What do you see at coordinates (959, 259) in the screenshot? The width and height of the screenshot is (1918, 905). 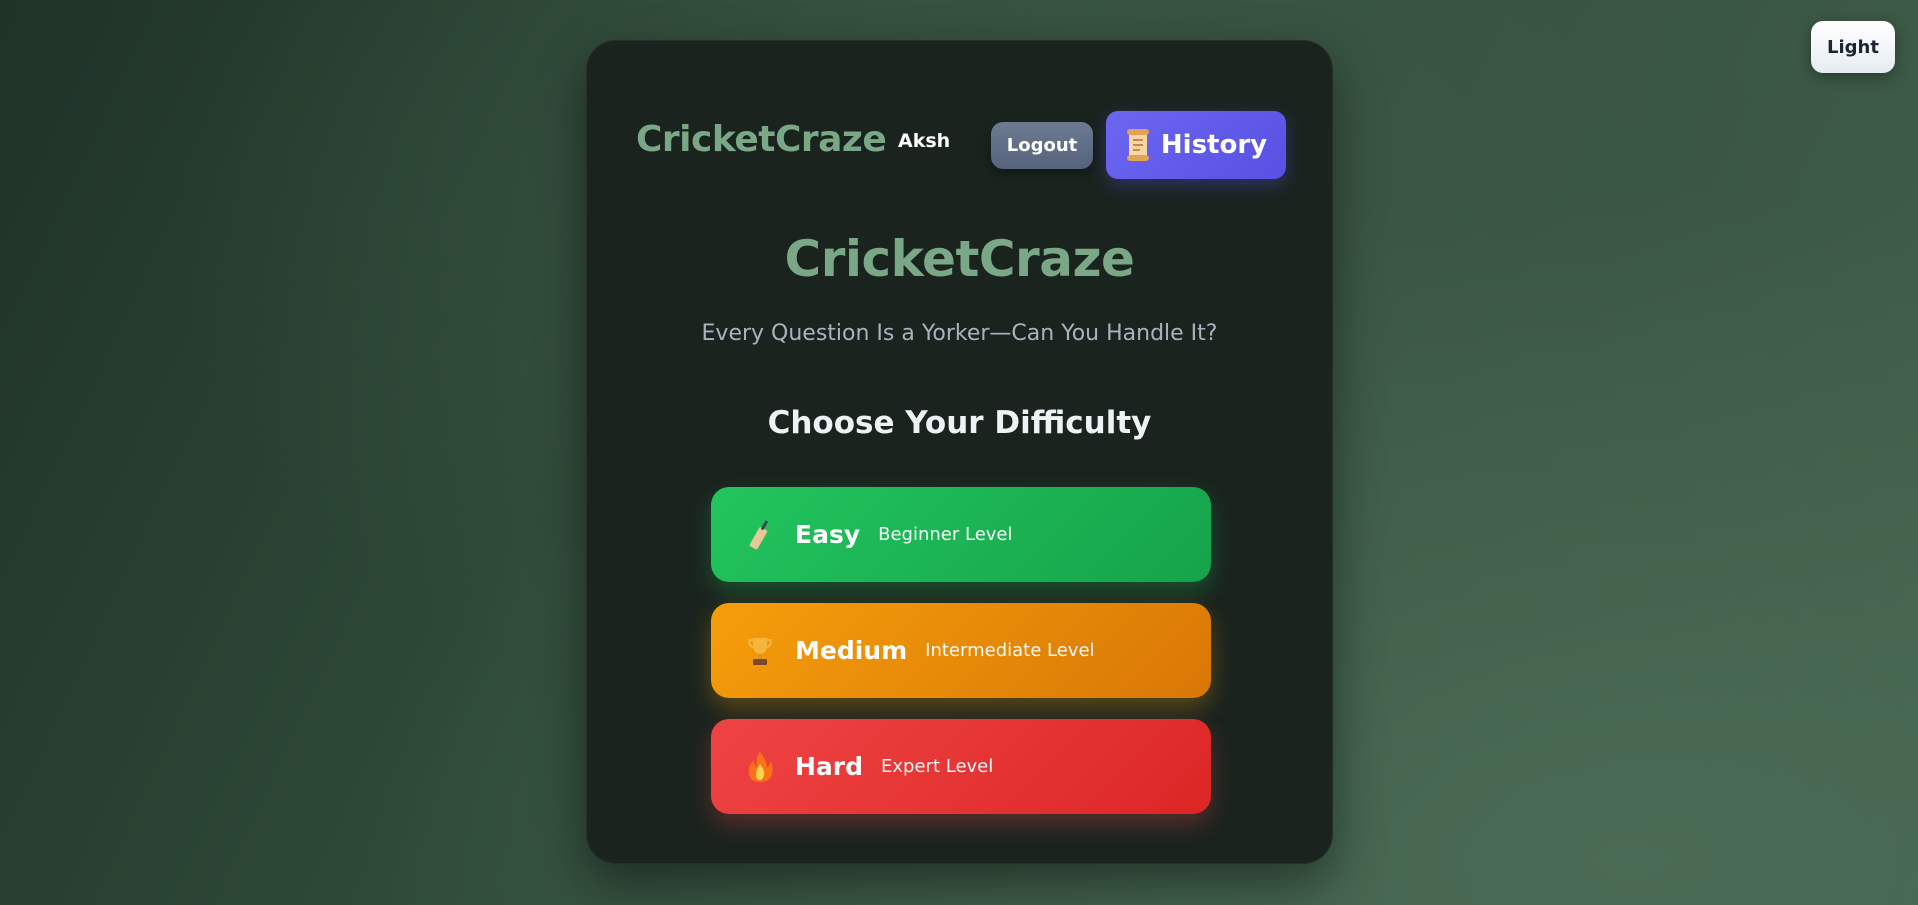 I see `page-title: CricketCraze` at bounding box center [959, 259].